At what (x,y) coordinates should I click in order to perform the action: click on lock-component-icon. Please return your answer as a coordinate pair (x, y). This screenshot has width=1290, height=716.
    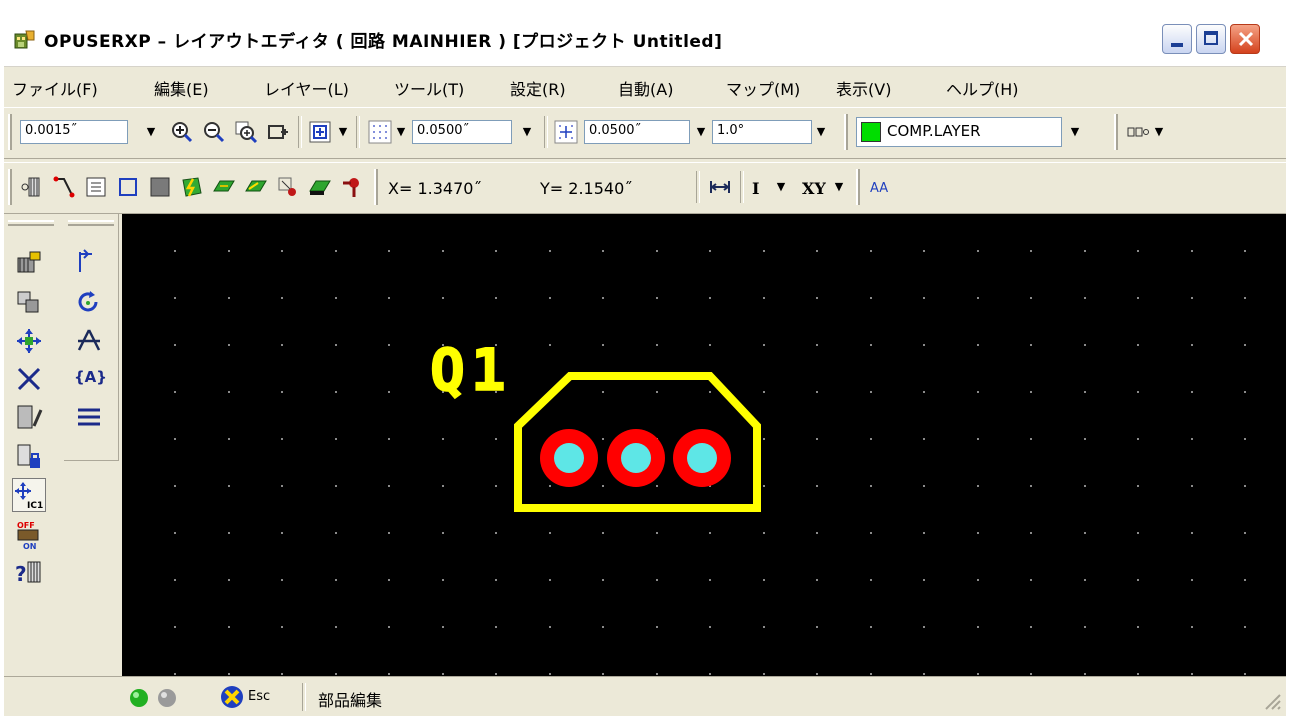
    Looking at the image, I should click on (29, 457).